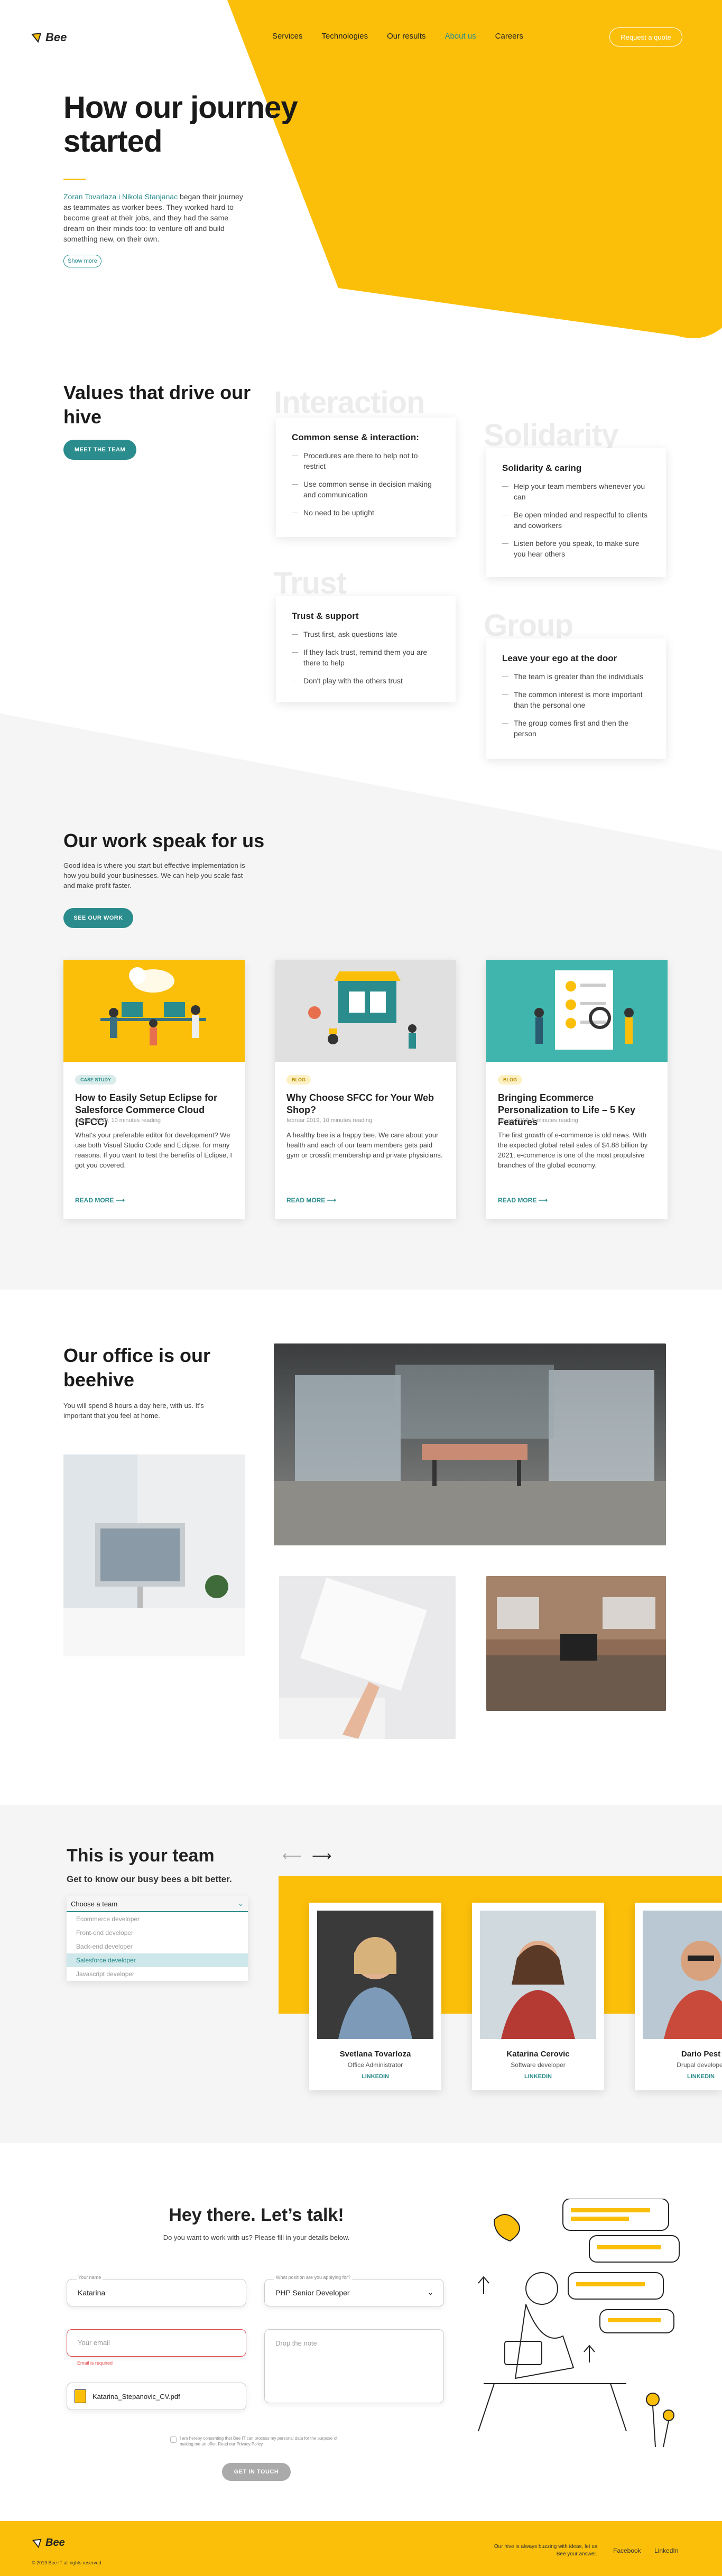 This screenshot has height=2576, width=722. I want to click on request-quote-button: Request a quote, so click(645, 37).